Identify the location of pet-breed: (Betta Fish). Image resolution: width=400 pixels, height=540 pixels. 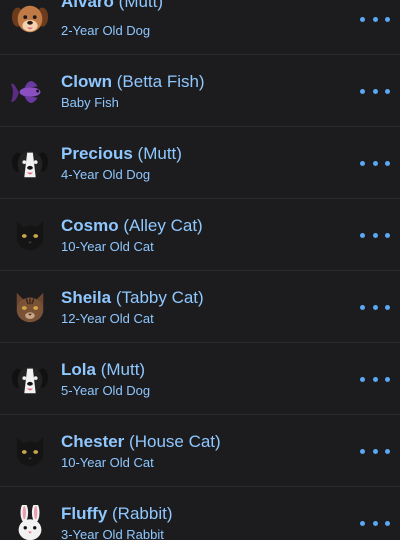
(160, 81).